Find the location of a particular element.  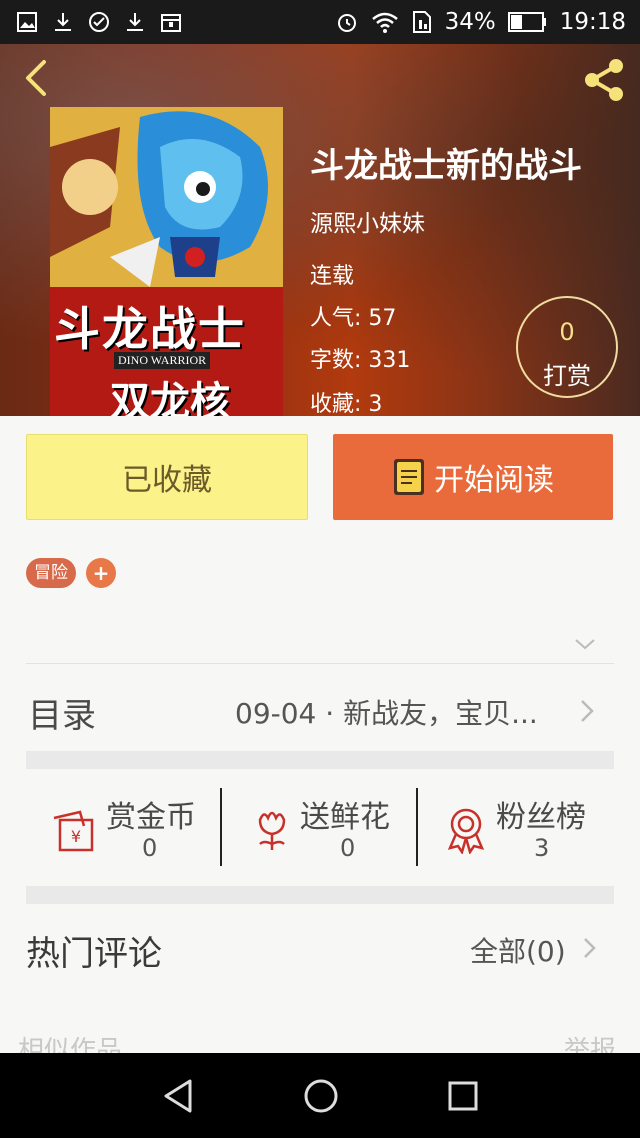

wordcount-row: 字数: 331 is located at coordinates (360, 358).